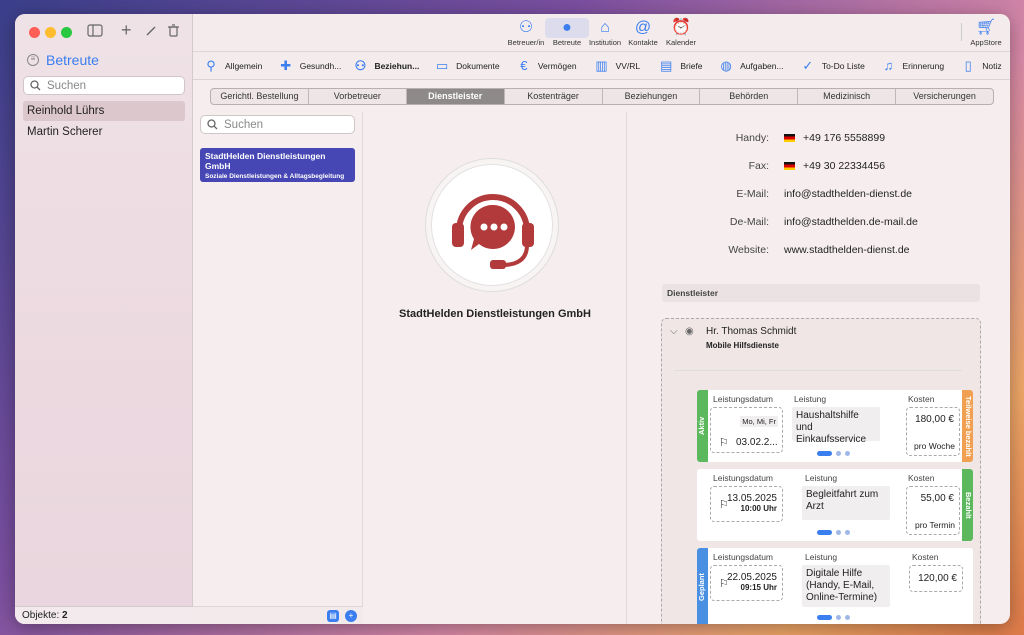 This screenshot has width=1024, height=635. Describe the element at coordinates (34, 32) in the screenshot. I see `close-window-button` at that location.